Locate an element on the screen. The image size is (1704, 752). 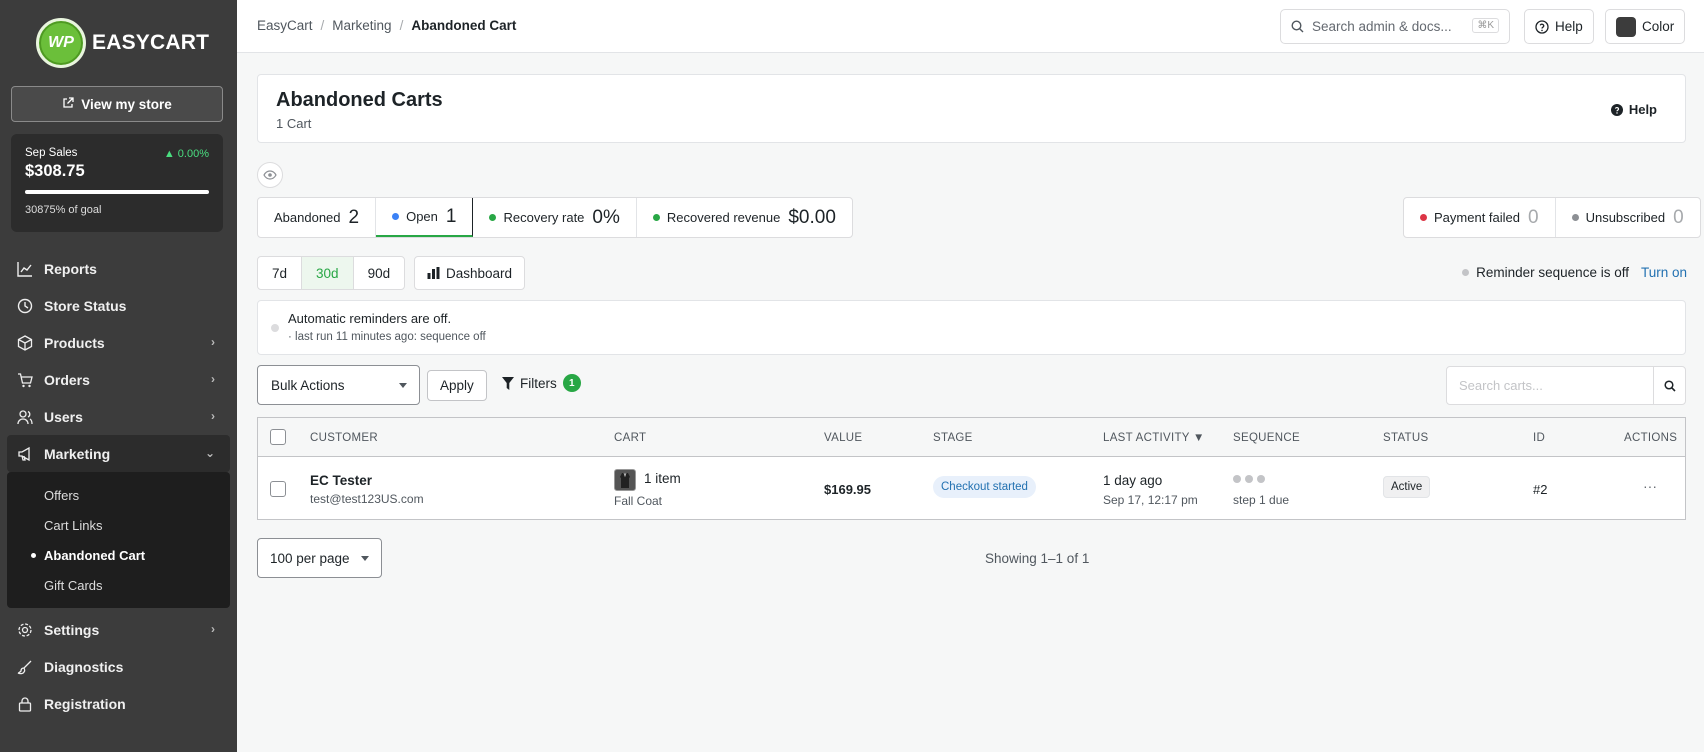
select-all-checkbox is located at coordinates (278, 437).